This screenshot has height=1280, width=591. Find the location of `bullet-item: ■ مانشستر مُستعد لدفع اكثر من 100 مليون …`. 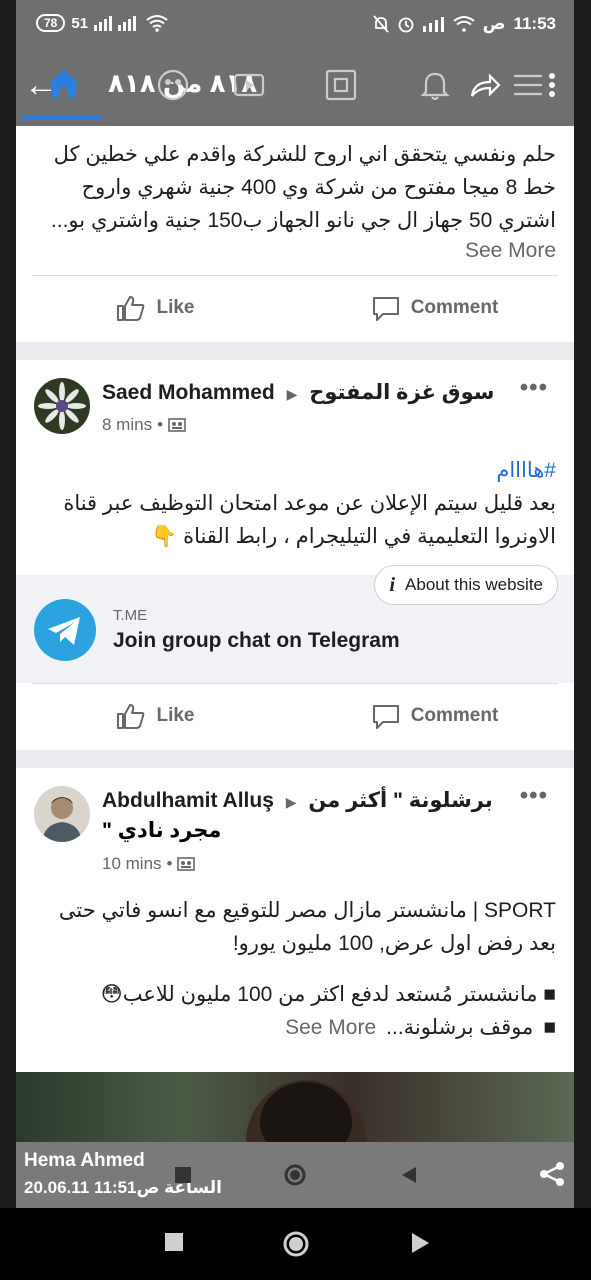

bullet-item: ■ مانشستر مُستعد لدفع اكثر من 100 مليون … is located at coordinates (328, 994).